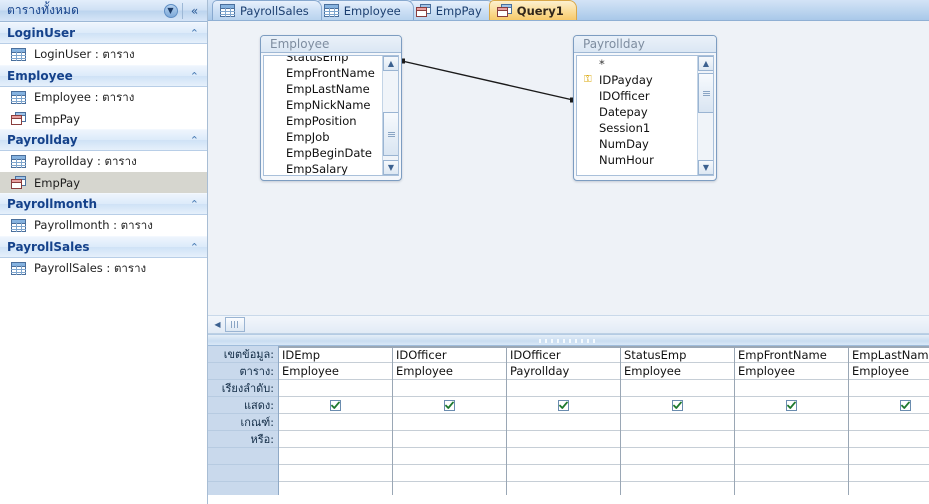 The height and width of the screenshot is (504, 929). I want to click on nav-group-header-employee: Employee ⌃, so click(103, 76).